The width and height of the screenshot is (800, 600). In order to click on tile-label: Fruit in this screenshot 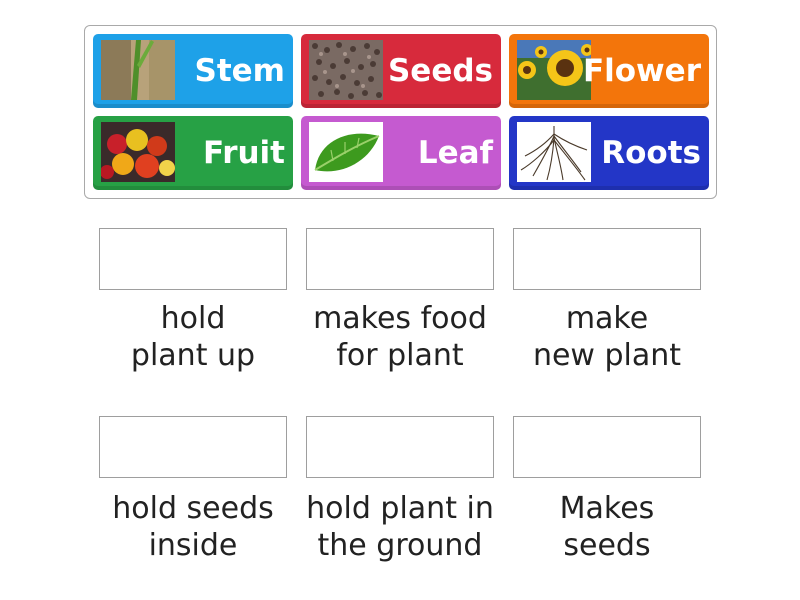, I will do `click(244, 152)`.